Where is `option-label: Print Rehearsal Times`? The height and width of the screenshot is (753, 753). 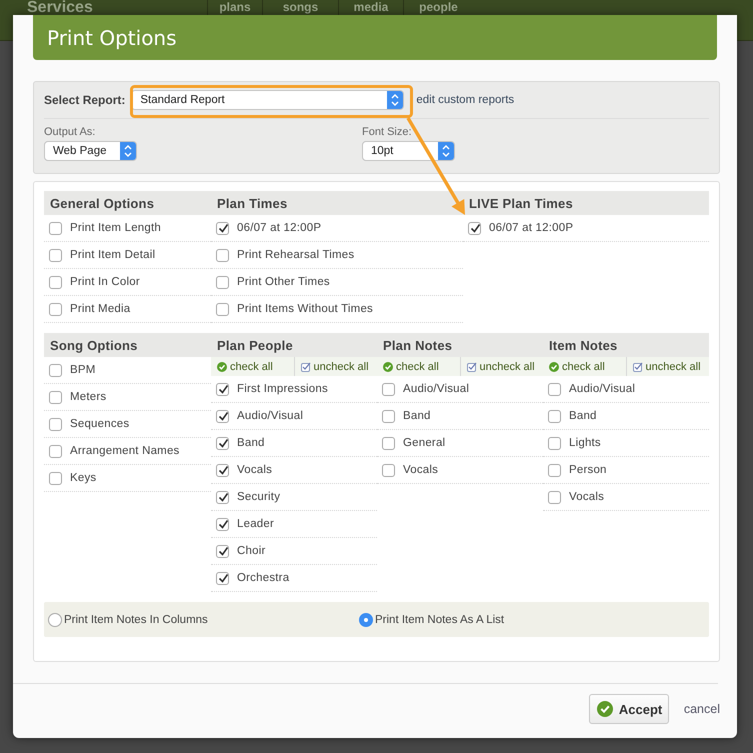
option-label: Print Rehearsal Times is located at coordinates (295, 255).